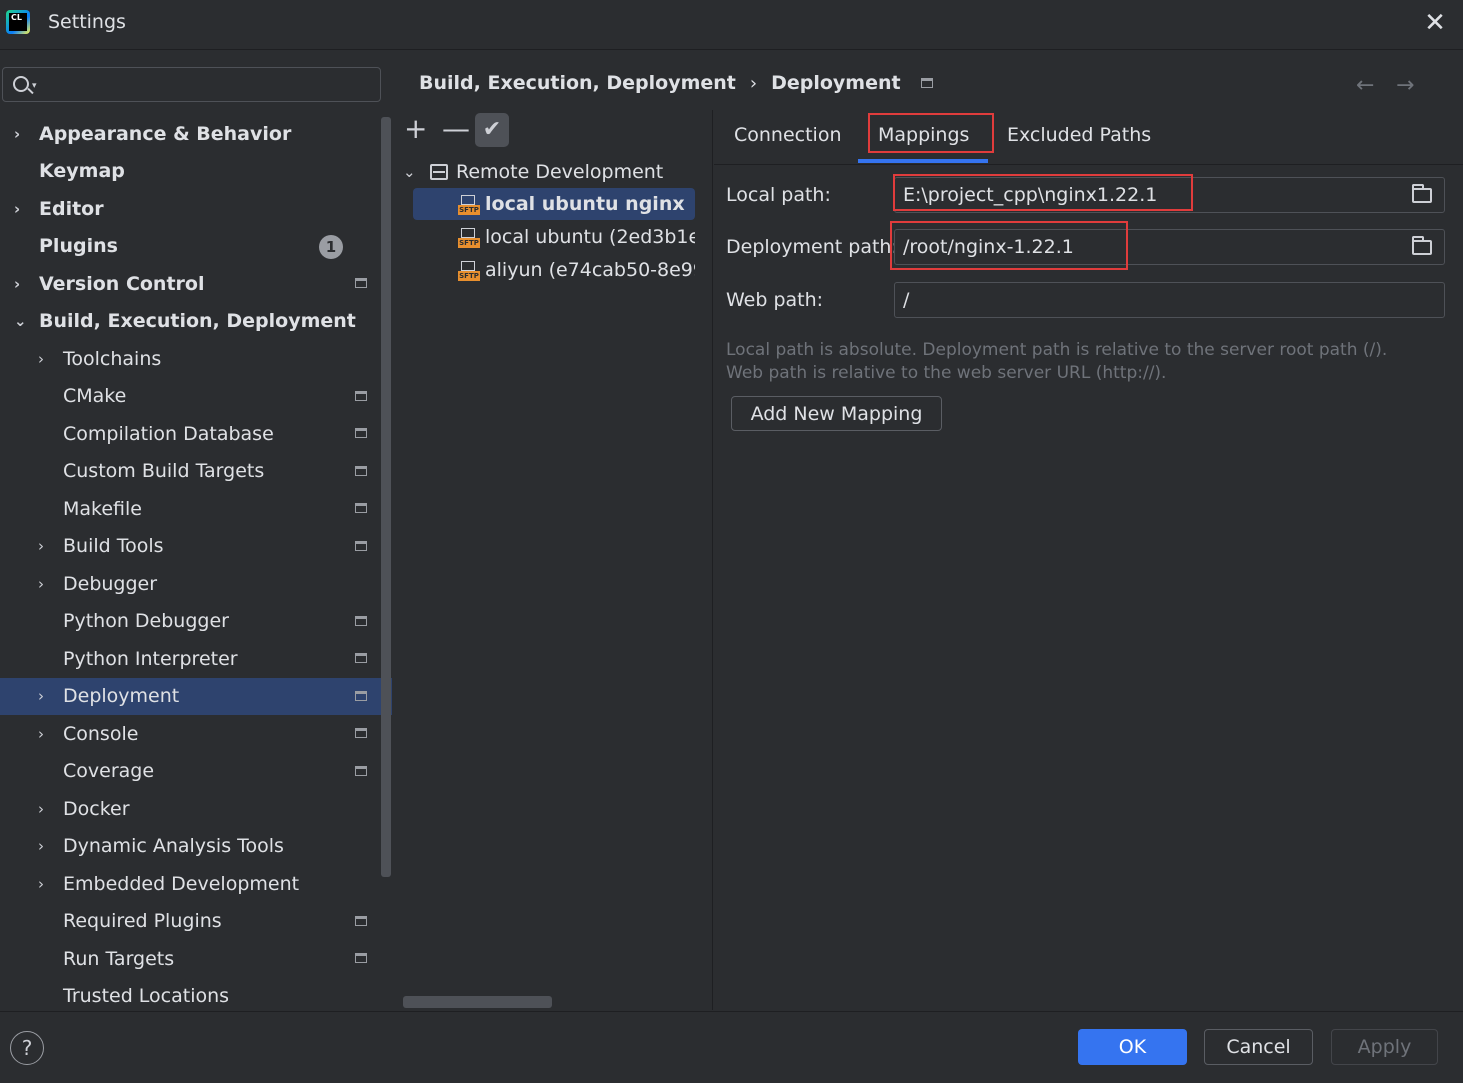  What do you see at coordinates (812, 247) in the screenshot?
I see `deployment-path-label: Deployment path:` at bounding box center [812, 247].